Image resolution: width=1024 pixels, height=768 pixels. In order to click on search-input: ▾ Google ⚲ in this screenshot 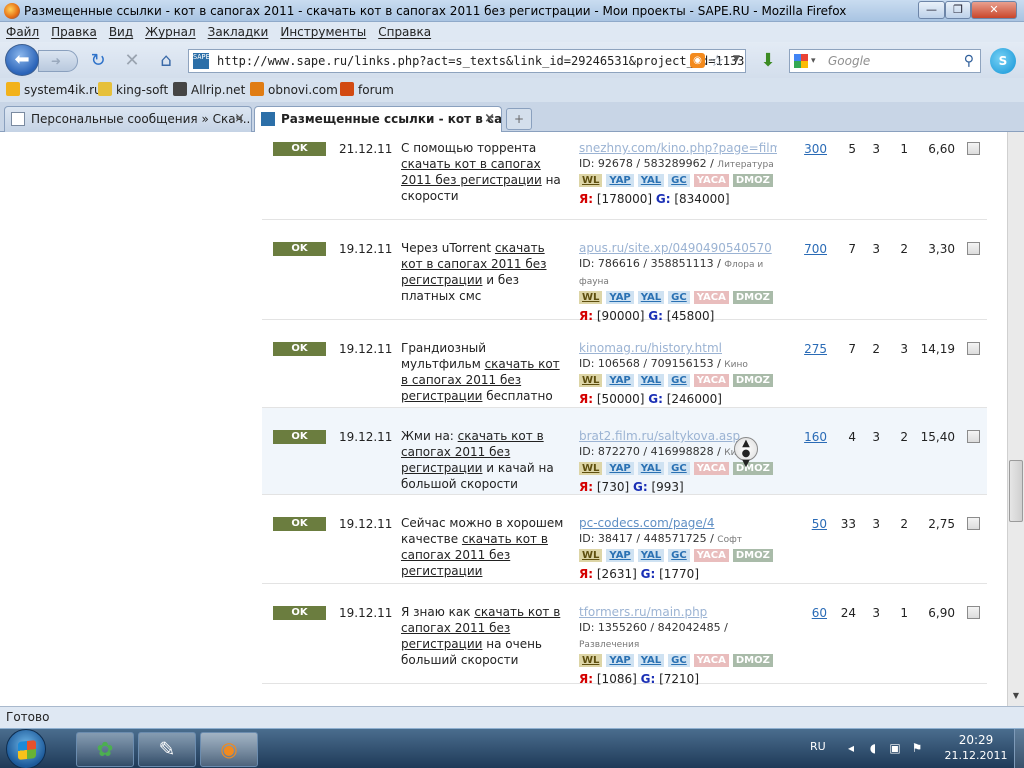, I will do `click(885, 61)`.